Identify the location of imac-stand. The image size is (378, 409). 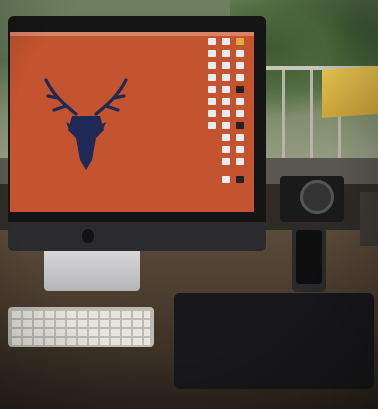
(92, 271).